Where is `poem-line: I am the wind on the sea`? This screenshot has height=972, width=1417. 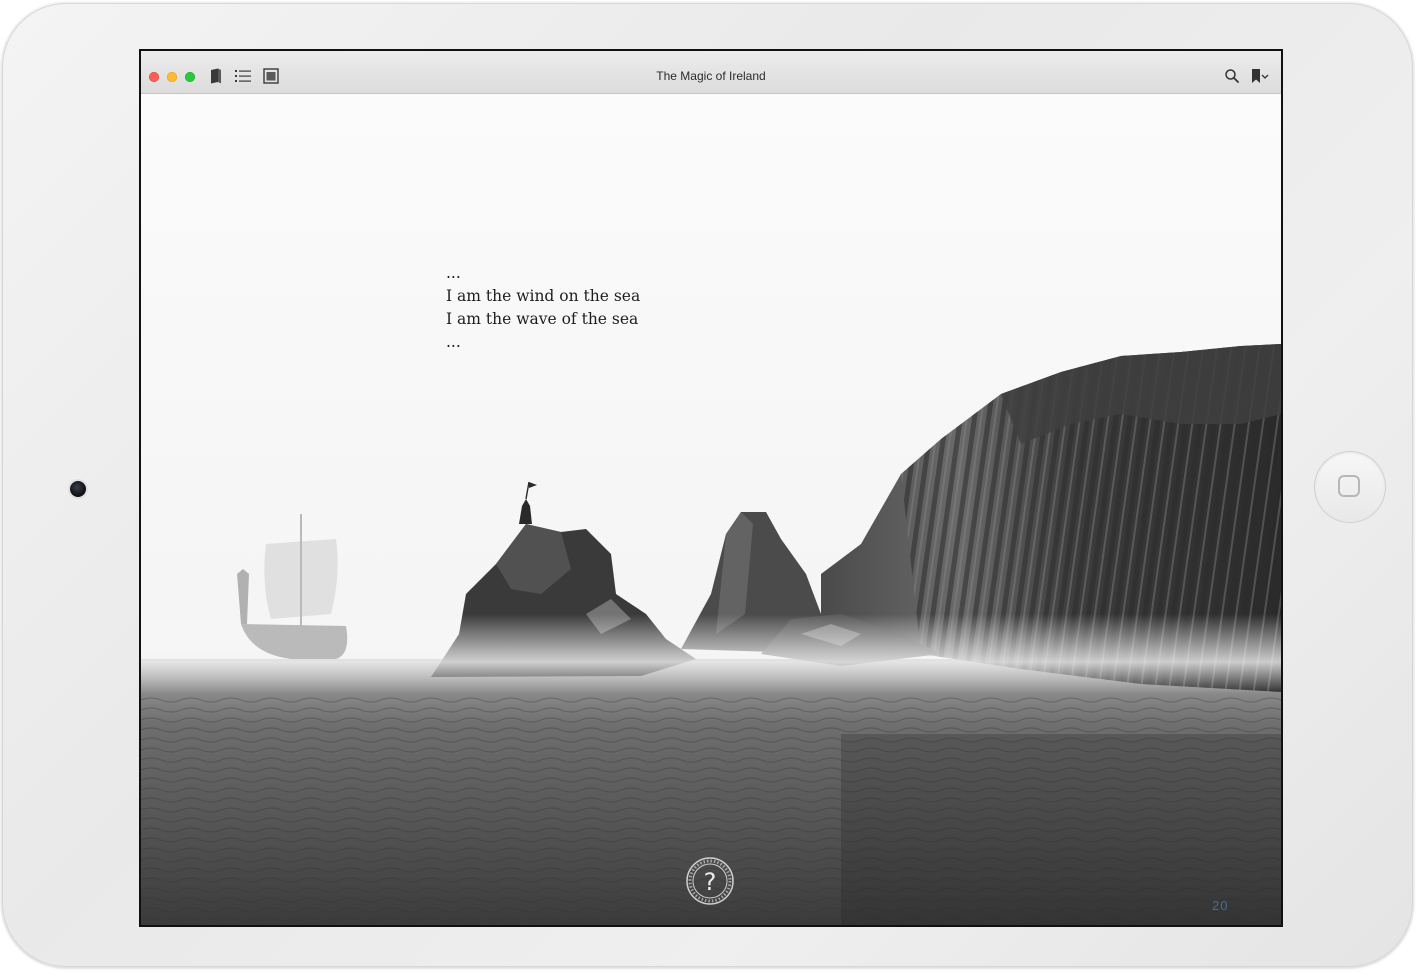
poem-line: I am the wind on the sea is located at coordinates (543, 296).